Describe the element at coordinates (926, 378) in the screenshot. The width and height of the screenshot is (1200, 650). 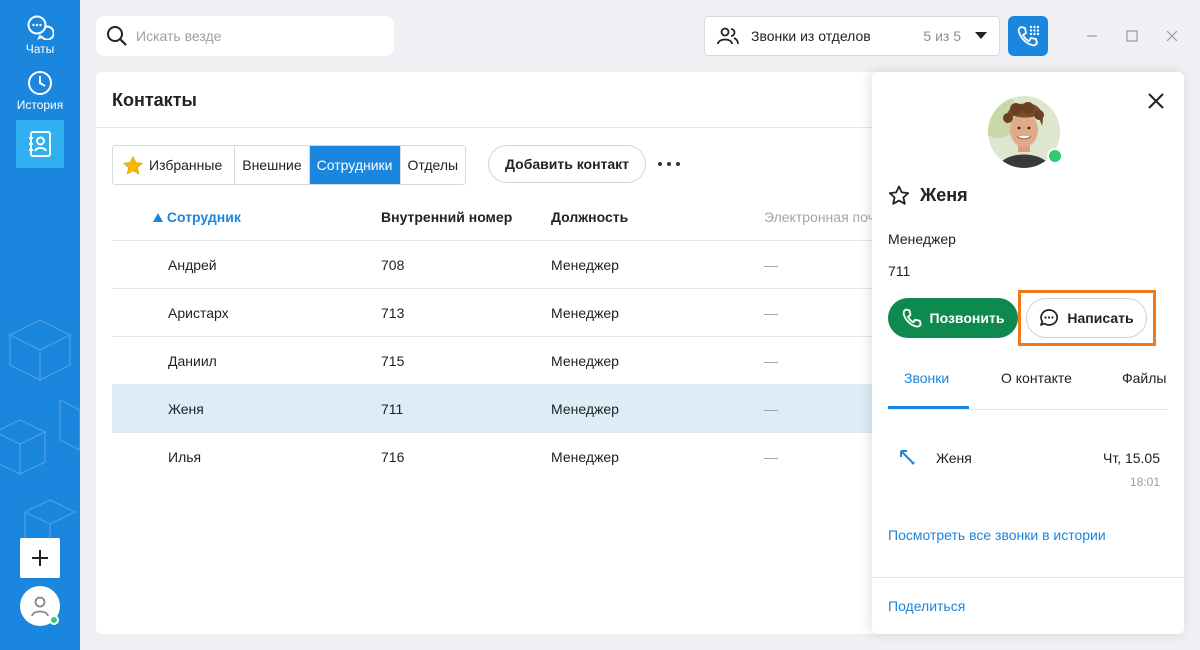
I see `tab-calls: Звонки` at that location.